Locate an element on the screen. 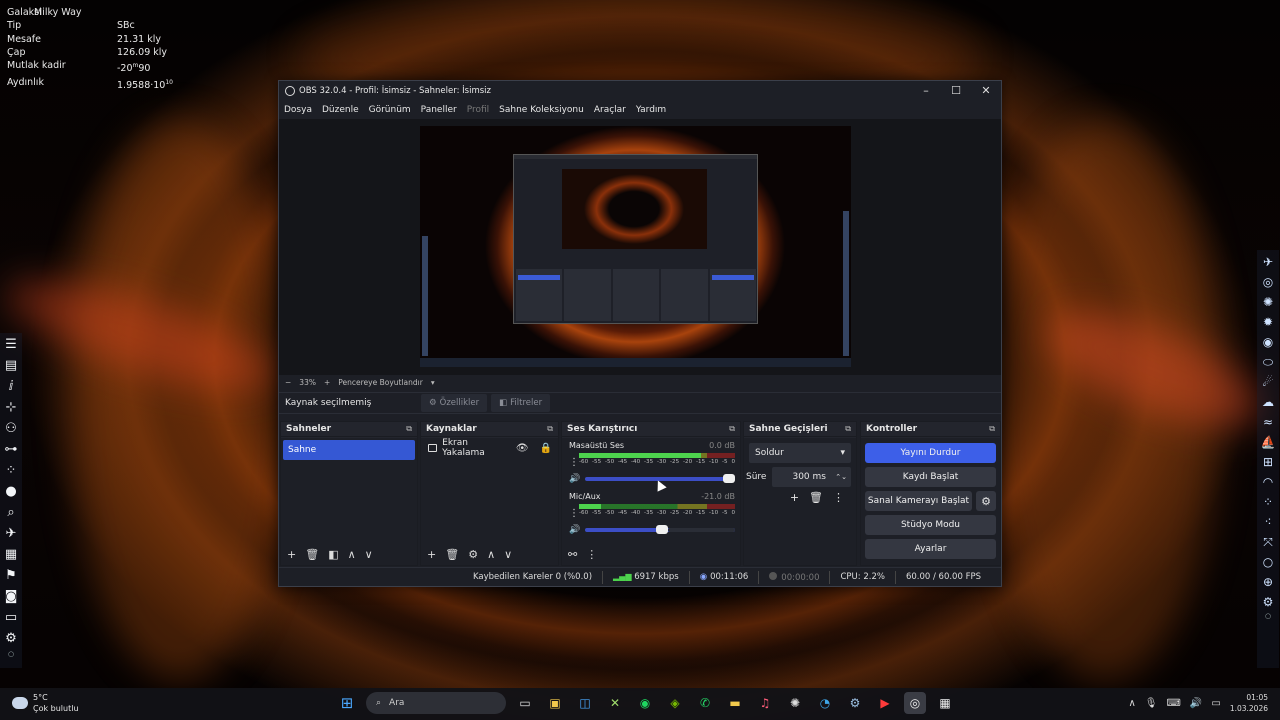 This screenshot has height=720, width=1280. monitor-icon: ▭ is located at coordinates (11, 617).